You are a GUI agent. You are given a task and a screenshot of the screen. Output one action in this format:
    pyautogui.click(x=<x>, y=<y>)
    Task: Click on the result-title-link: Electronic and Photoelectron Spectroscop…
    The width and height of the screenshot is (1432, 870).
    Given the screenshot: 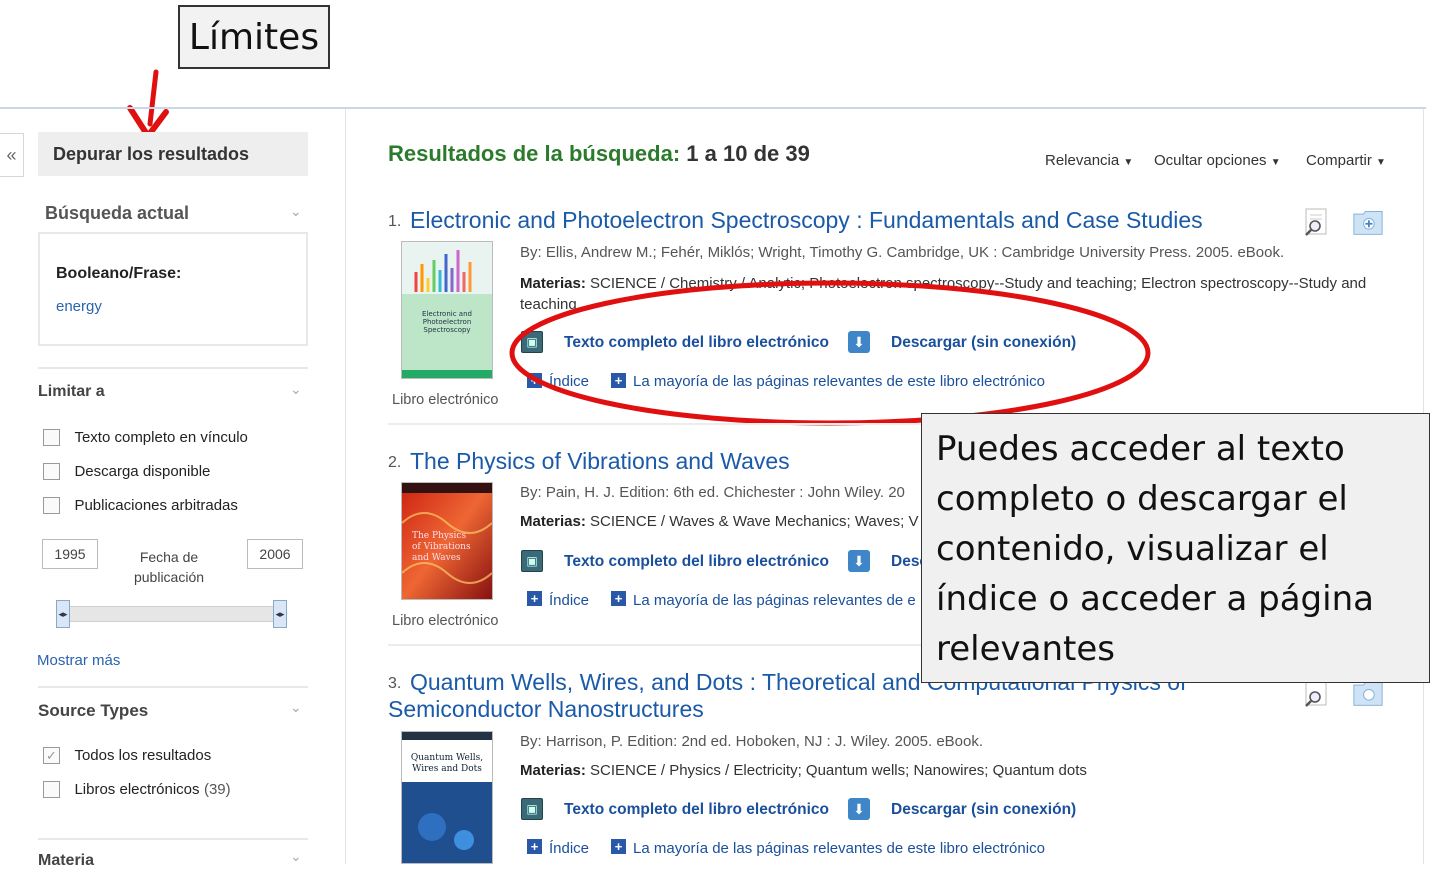 What is the action you would take?
    pyautogui.click(x=806, y=220)
    